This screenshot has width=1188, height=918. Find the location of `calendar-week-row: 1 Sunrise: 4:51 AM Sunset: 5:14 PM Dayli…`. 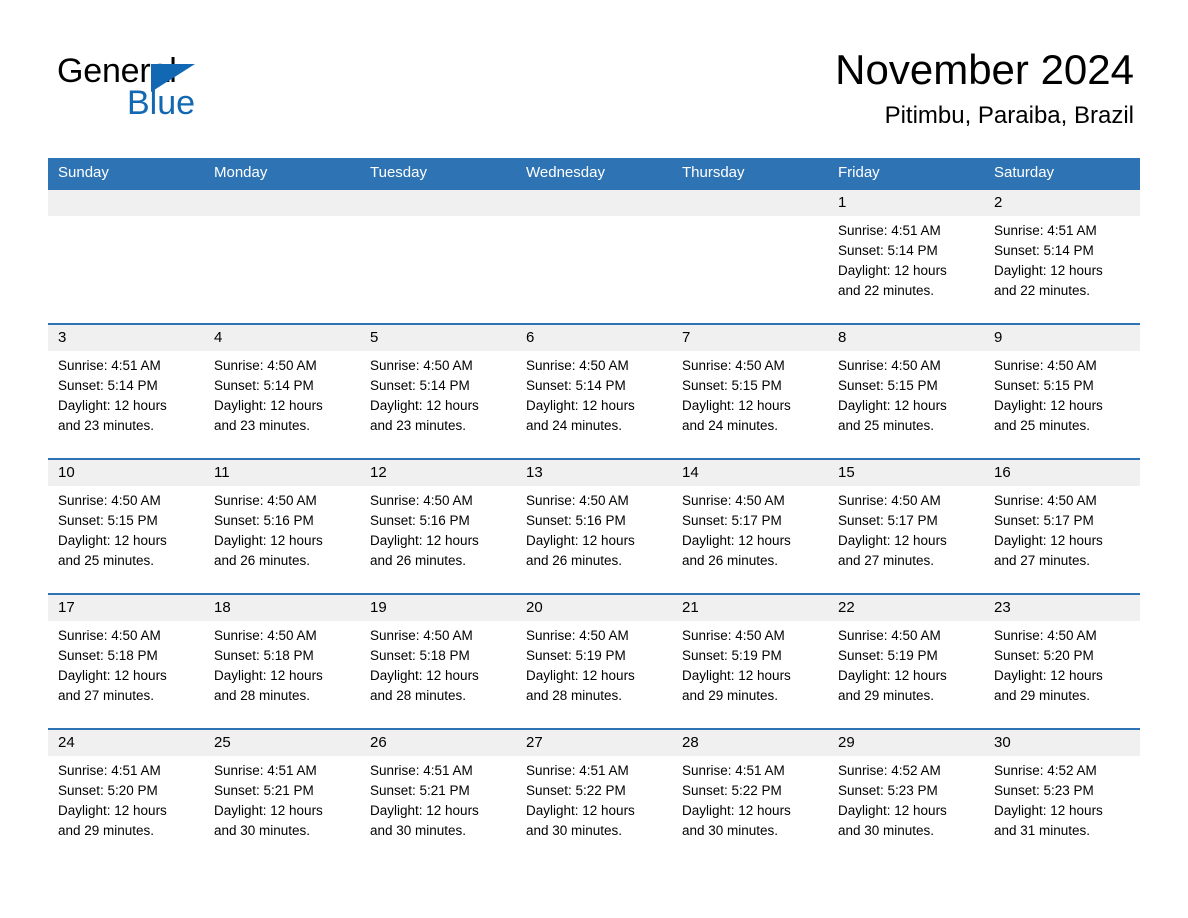

calendar-week-row: 1 Sunrise: 4:51 AM Sunset: 5:14 PM Dayli… is located at coordinates (594, 255).